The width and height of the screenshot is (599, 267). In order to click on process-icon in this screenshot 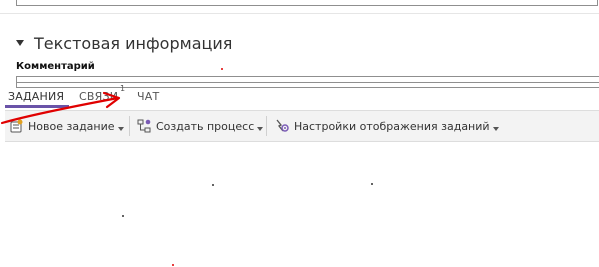, I will do `click(144, 126)`.